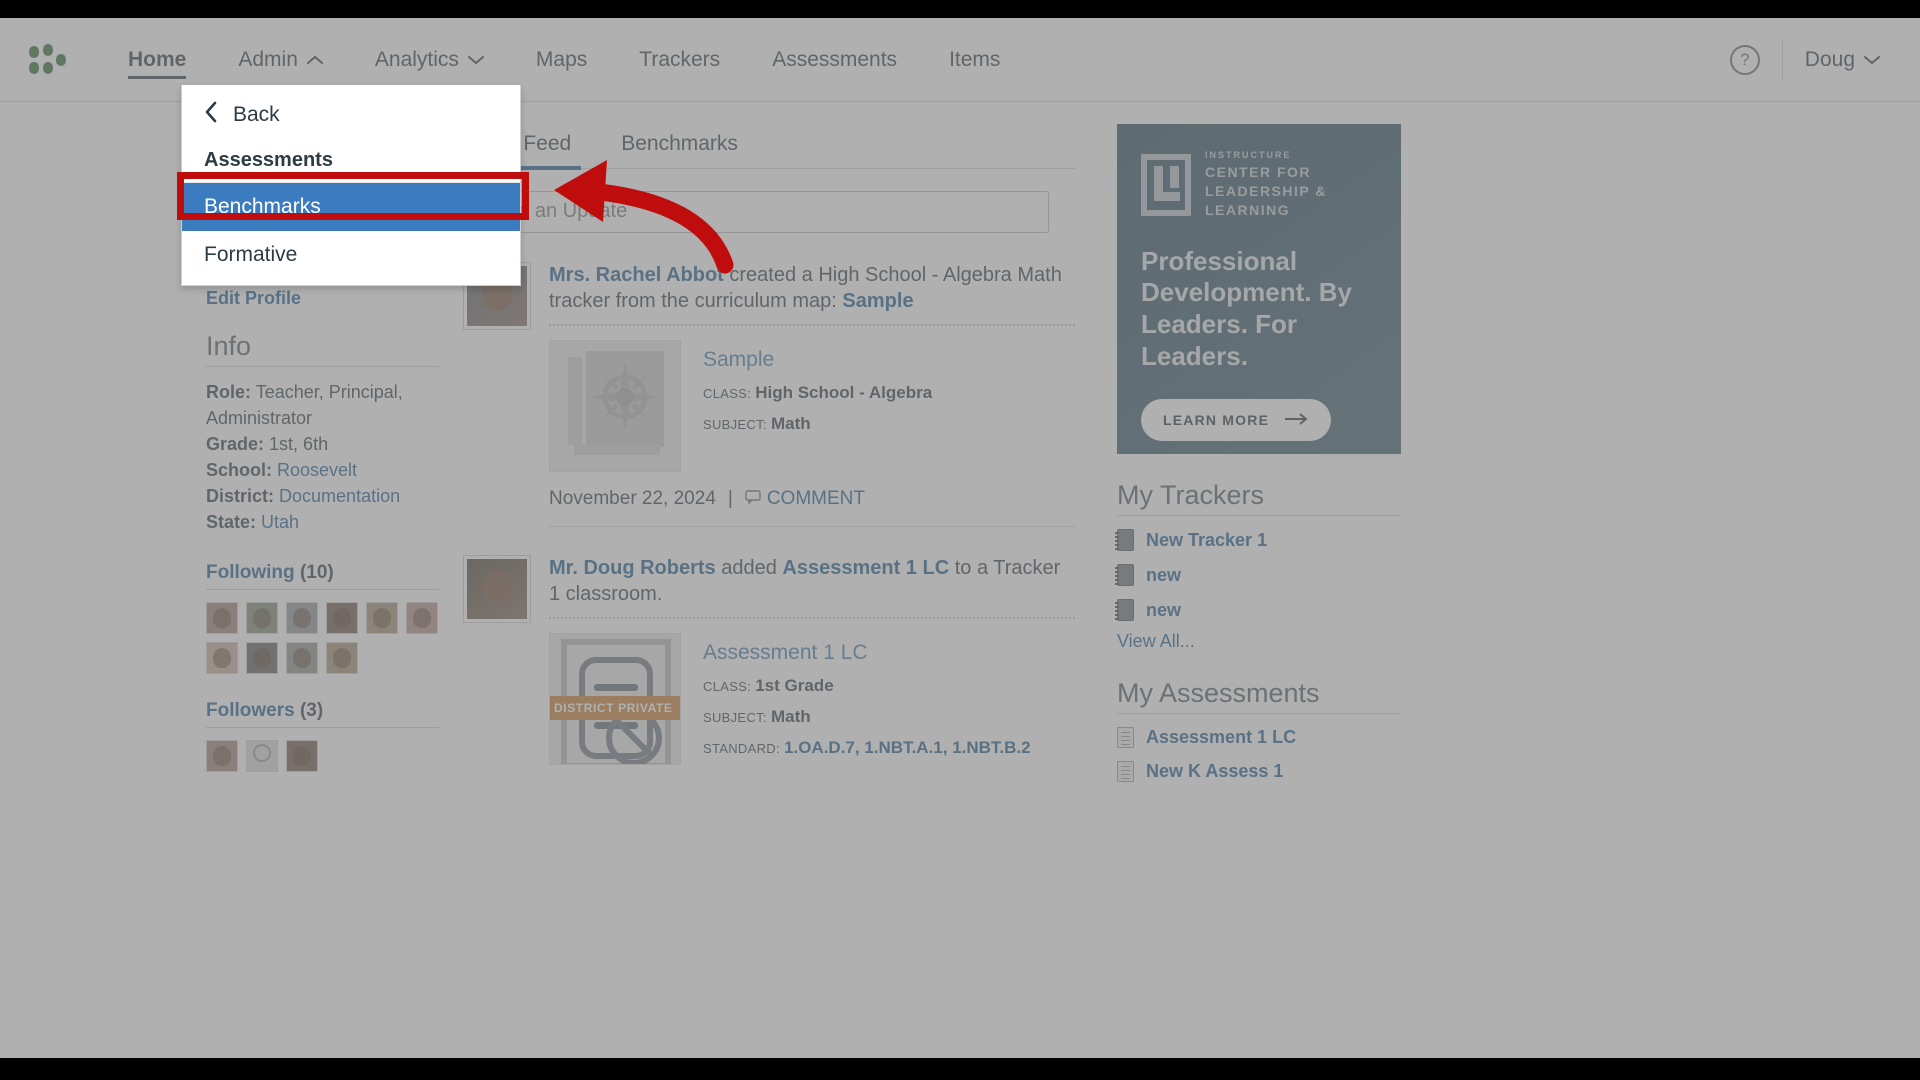 The height and width of the screenshot is (1080, 1920). I want to click on comment-button: COMMENT, so click(805, 499).